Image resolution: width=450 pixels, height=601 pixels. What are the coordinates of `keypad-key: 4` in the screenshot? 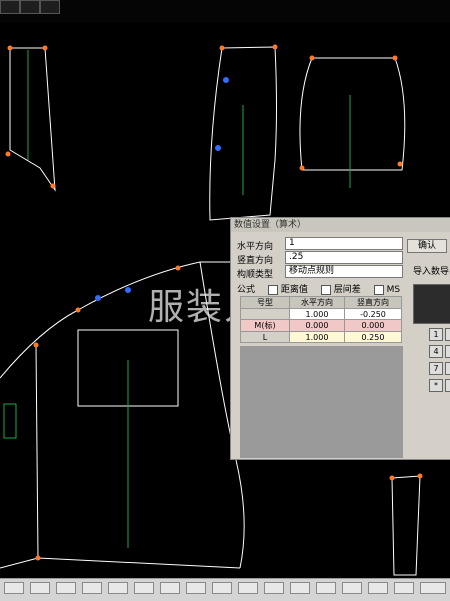 It's located at (436, 351).